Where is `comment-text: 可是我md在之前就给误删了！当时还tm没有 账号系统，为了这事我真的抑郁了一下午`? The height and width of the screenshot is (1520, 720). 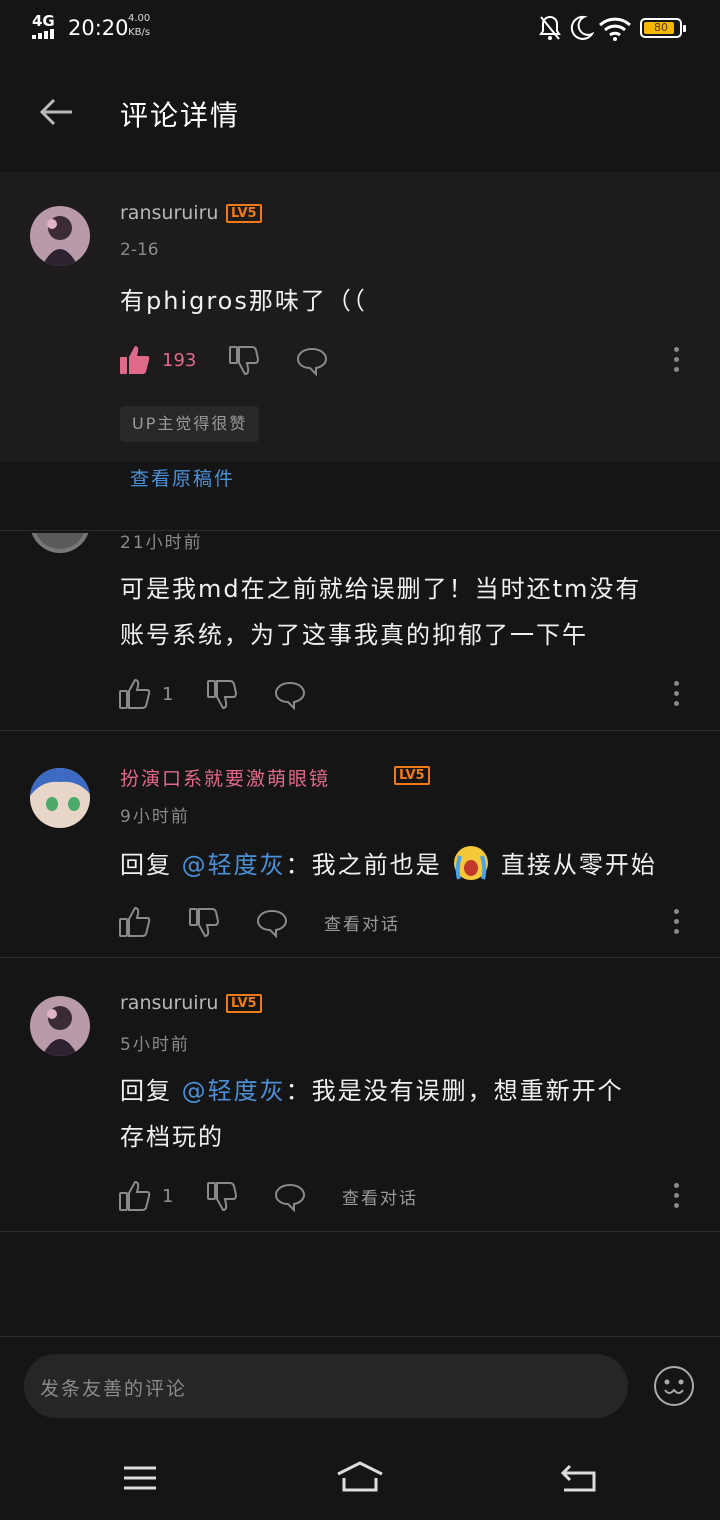
comment-text: 可是我md在之前就给误删了！当时还tm没有 账号系统，为了这事我真的抑郁了一下午 is located at coordinates (381, 612).